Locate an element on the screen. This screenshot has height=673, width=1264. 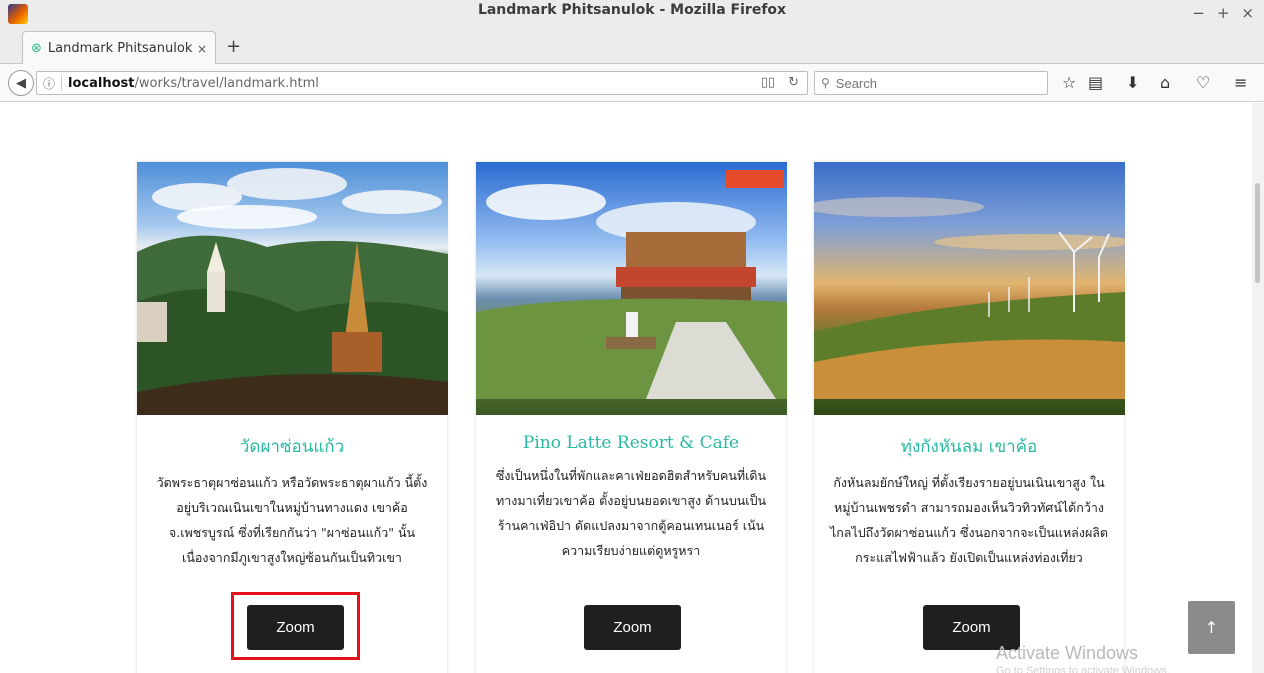
activate-windows-subtext: Go to Settings to activate Windows. is located at coordinates (1083, 669).